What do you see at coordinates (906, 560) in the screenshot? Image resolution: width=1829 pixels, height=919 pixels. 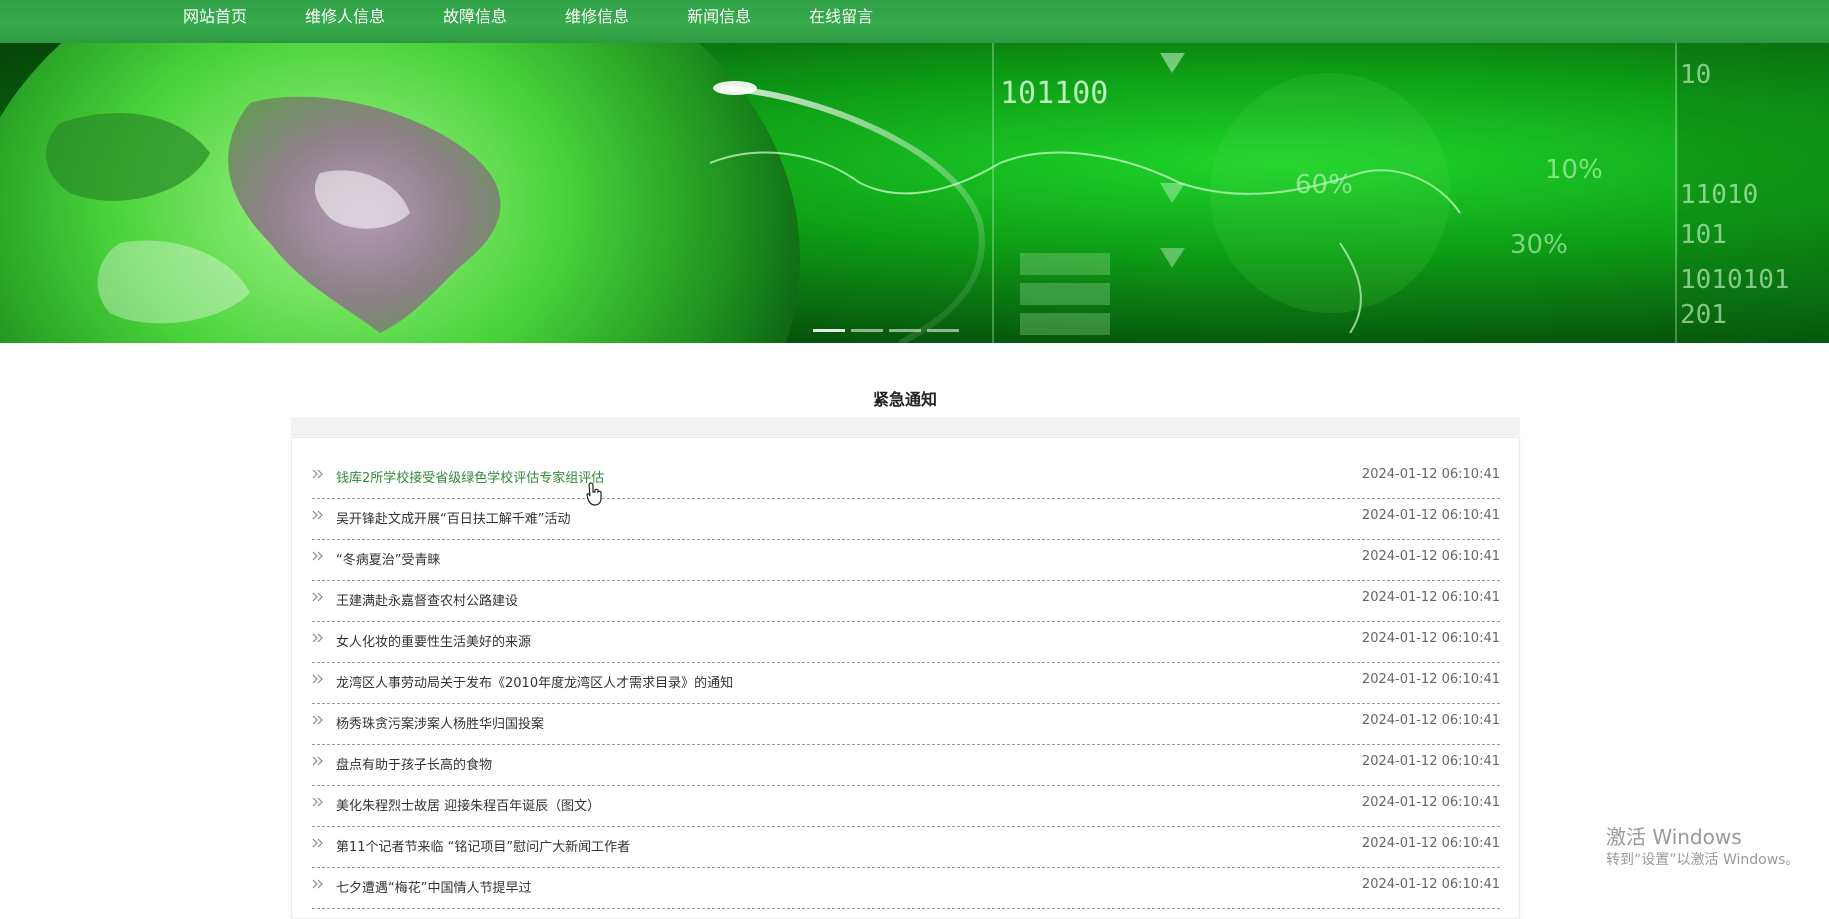 I see `notice-item: “冬病夏治”受青睐 2024-01-12 06:10:41` at bounding box center [906, 560].